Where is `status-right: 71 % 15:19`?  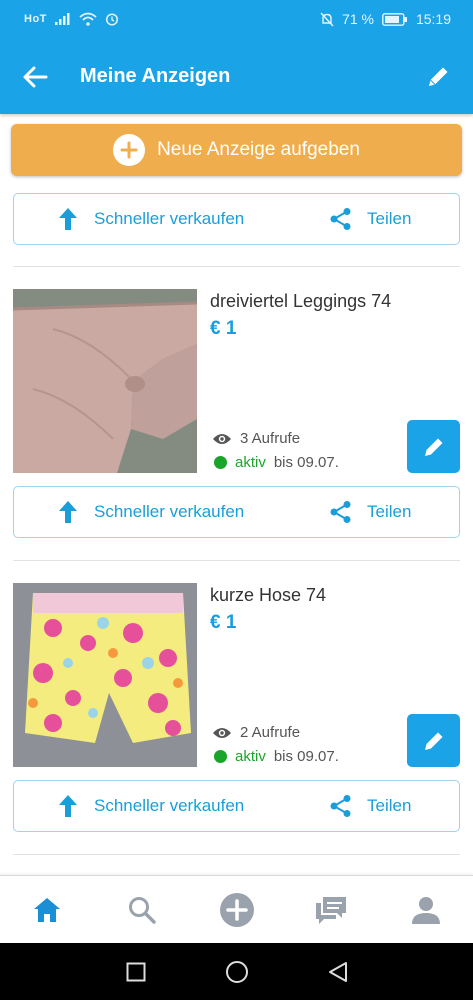
status-right: 71 % 15:19 is located at coordinates (385, 19).